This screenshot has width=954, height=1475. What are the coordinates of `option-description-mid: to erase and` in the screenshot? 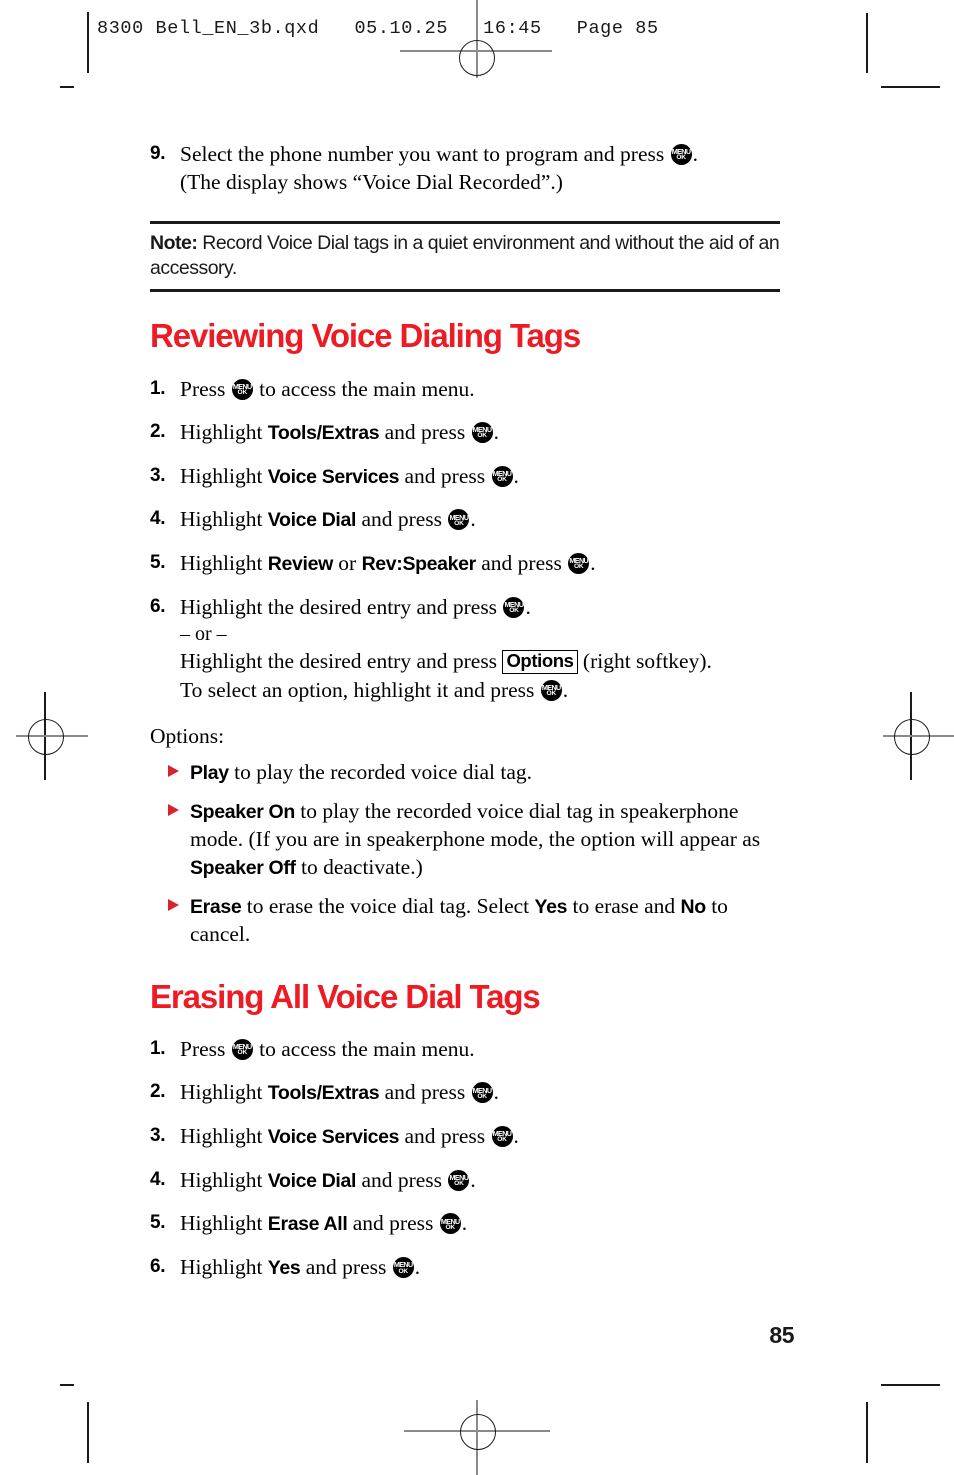 It's located at (624, 905).